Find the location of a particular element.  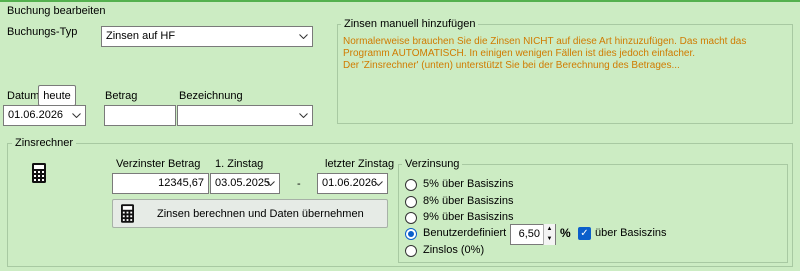

betrag-input is located at coordinates (140, 115).